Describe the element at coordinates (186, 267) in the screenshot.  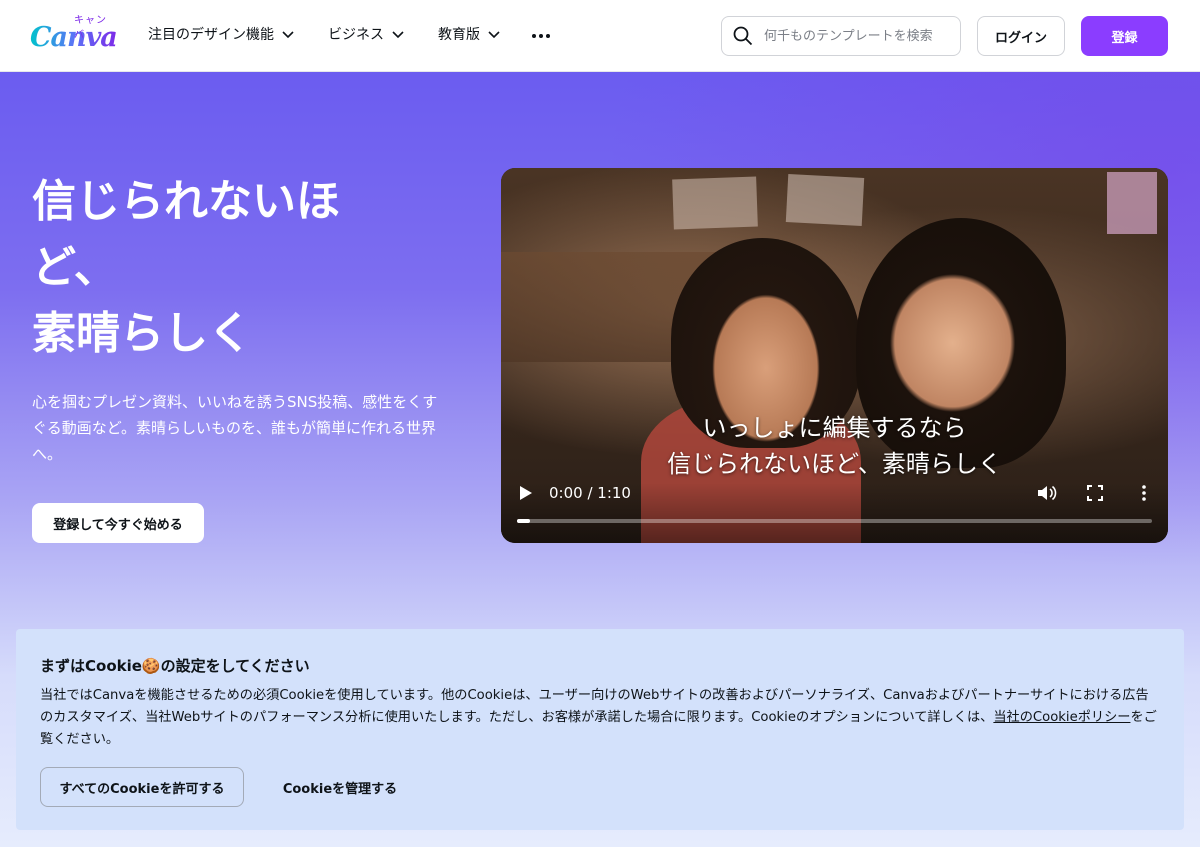
I see `hero-headline: 信じられないほど、 素晴らしく` at that location.